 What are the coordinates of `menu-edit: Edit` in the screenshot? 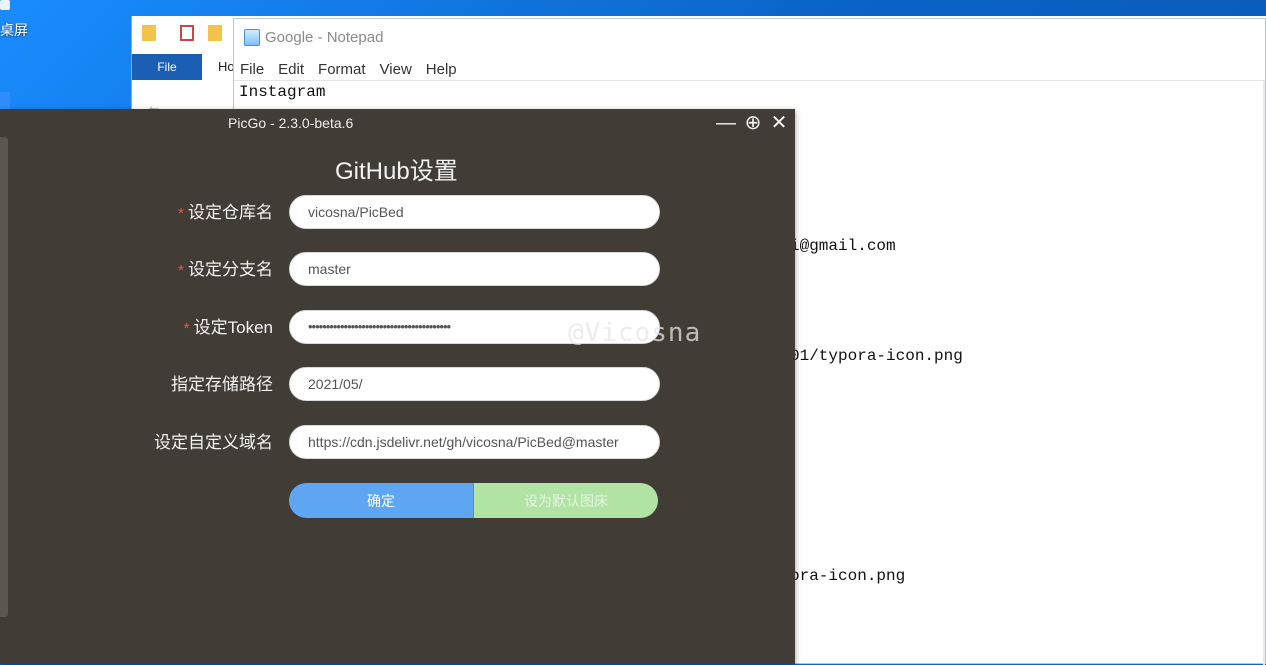 It's located at (291, 69).